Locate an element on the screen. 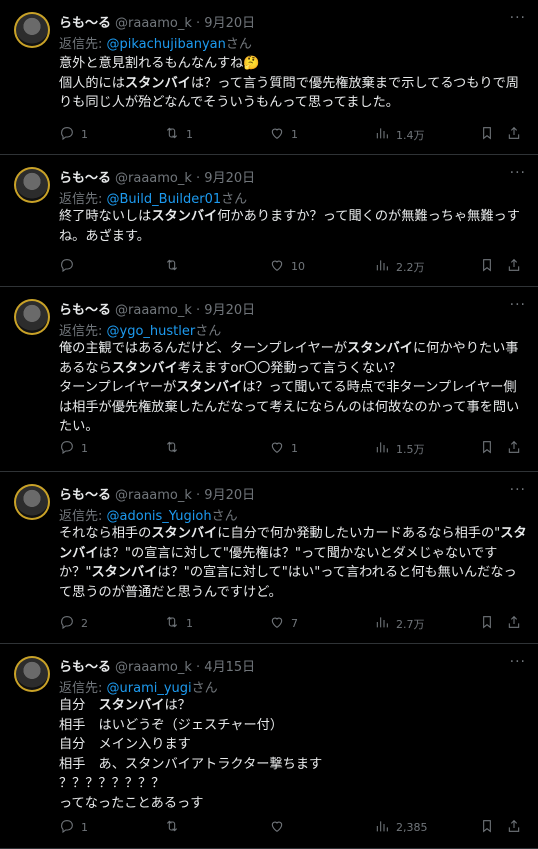 This screenshot has height=849, width=538. reply-to-line: 返信先: @ygo_hustlerさん is located at coordinates (140, 329).